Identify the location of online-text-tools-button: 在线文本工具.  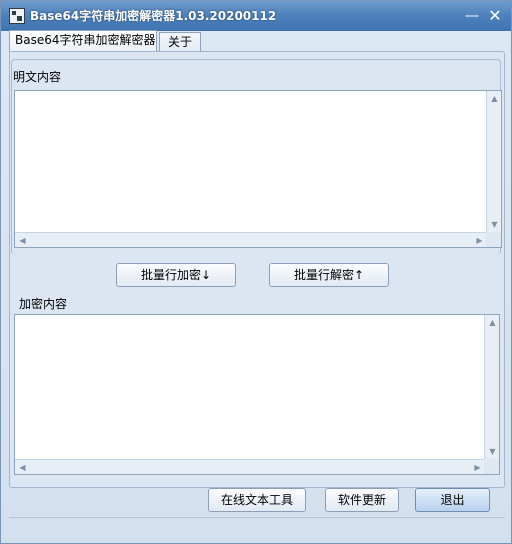
(257, 500).